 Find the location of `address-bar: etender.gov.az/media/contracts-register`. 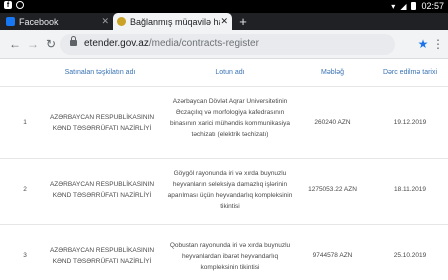

address-bar: etender.gov.az/media/contracts-register is located at coordinates (227, 44).